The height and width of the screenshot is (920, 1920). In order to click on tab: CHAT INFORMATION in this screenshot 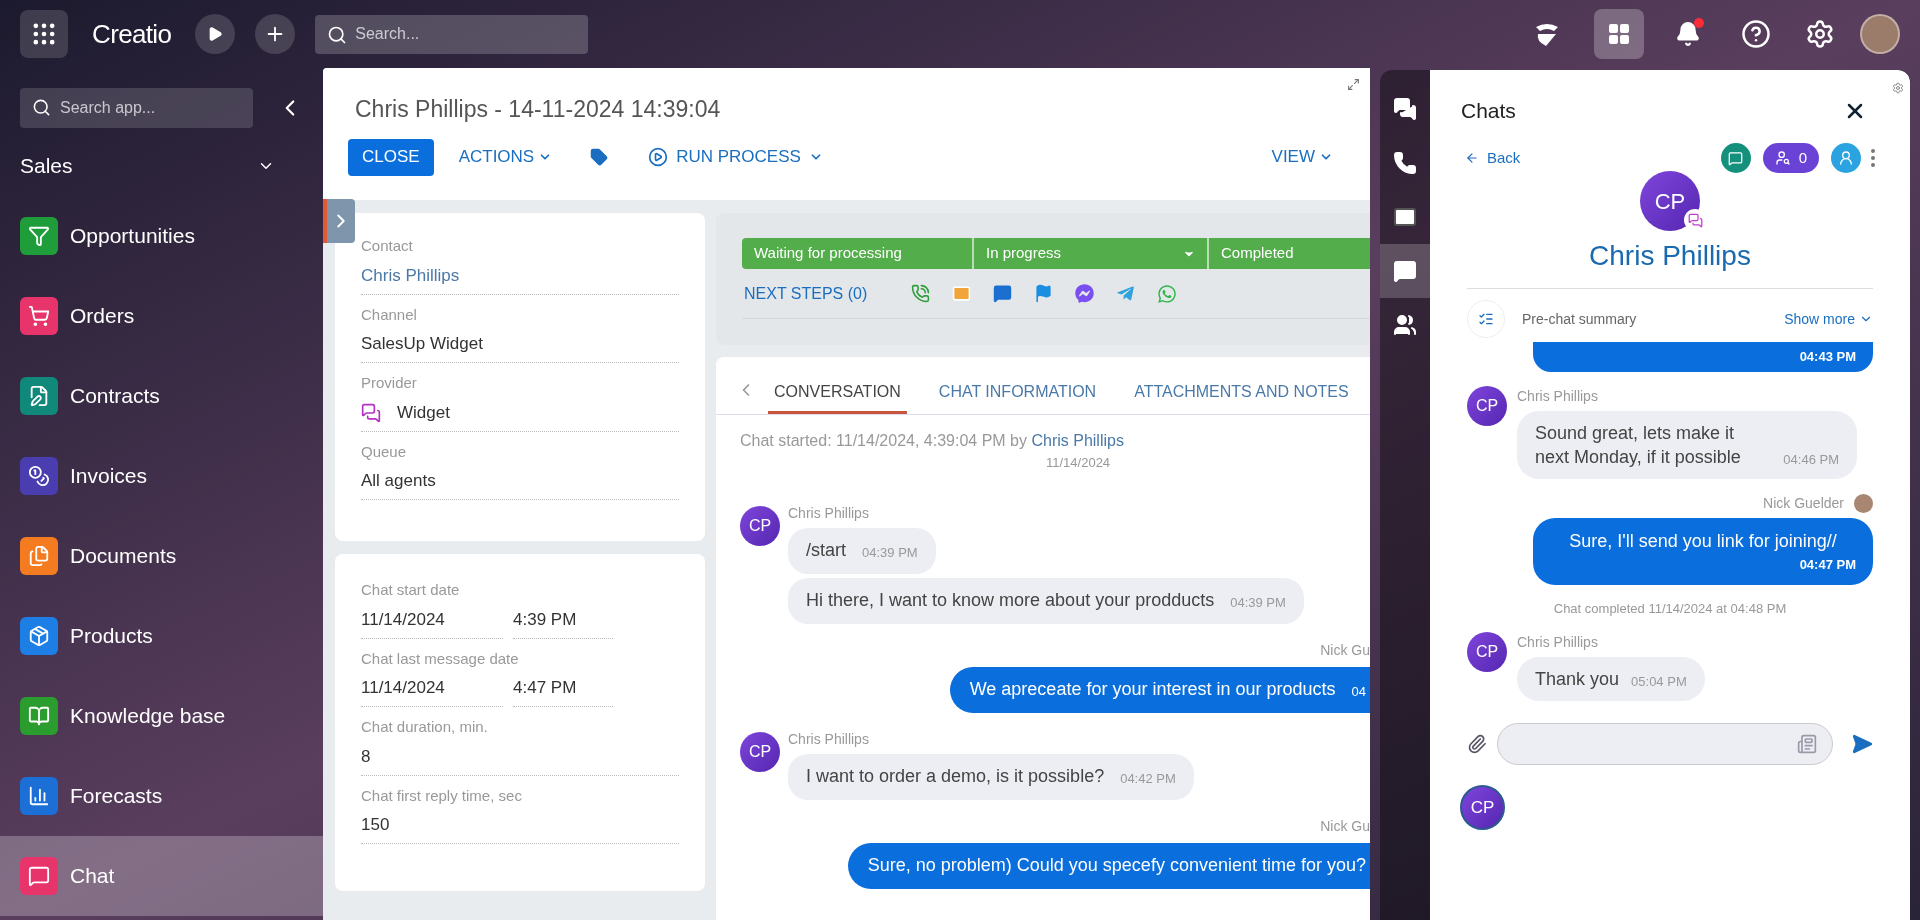, I will do `click(1017, 393)`.